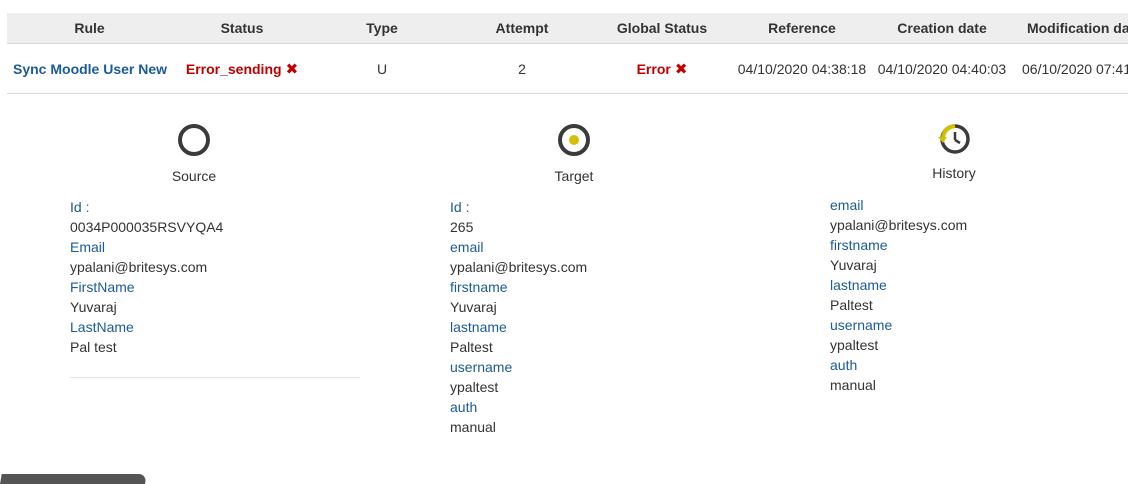 The height and width of the screenshot is (484, 1128). I want to click on horizontal-scrollbar, so click(73, 479).